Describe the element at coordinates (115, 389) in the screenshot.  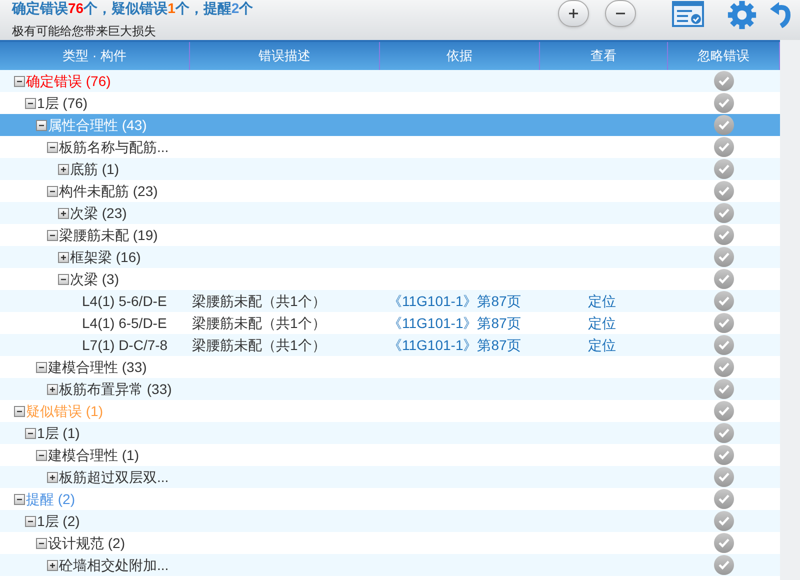
I see `tree-label: 板筋布置异常 (33)` at that location.